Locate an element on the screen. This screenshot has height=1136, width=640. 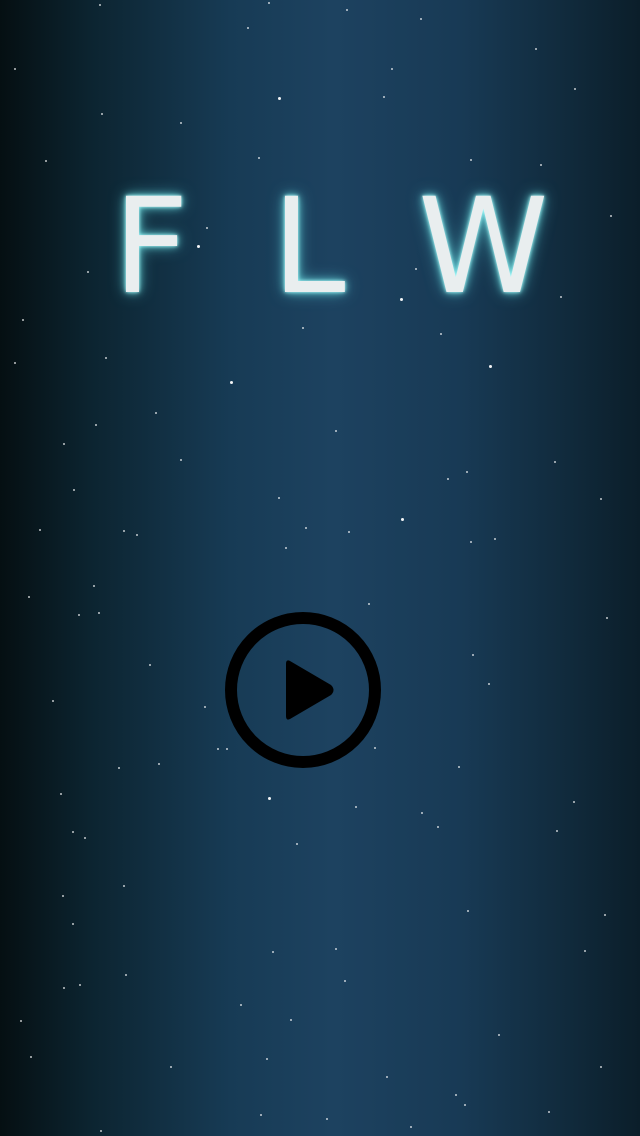
play-button is located at coordinates (303, 690).